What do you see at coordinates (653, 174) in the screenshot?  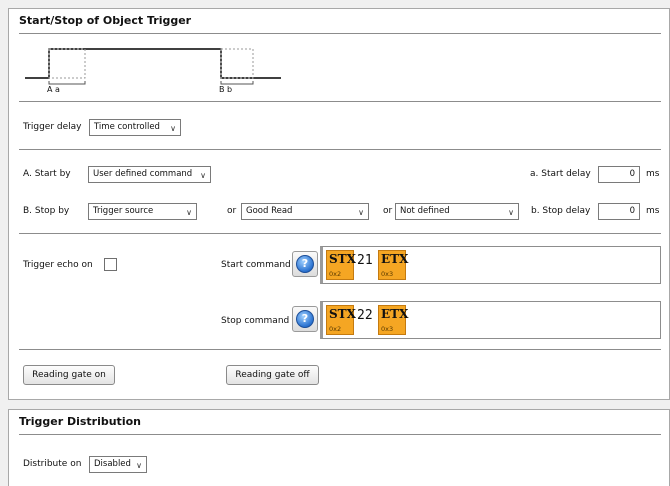 I see `start-delay-unit: ms` at bounding box center [653, 174].